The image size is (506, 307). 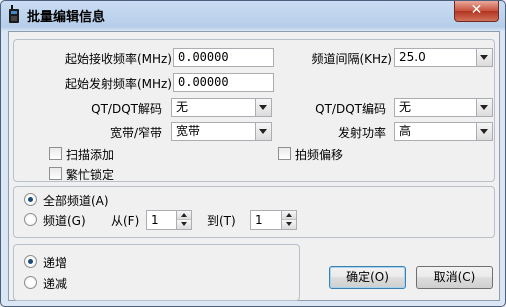 What do you see at coordinates (64, 221) in the screenshot?
I see `channel-range-label: 频道(G)` at bounding box center [64, 221].